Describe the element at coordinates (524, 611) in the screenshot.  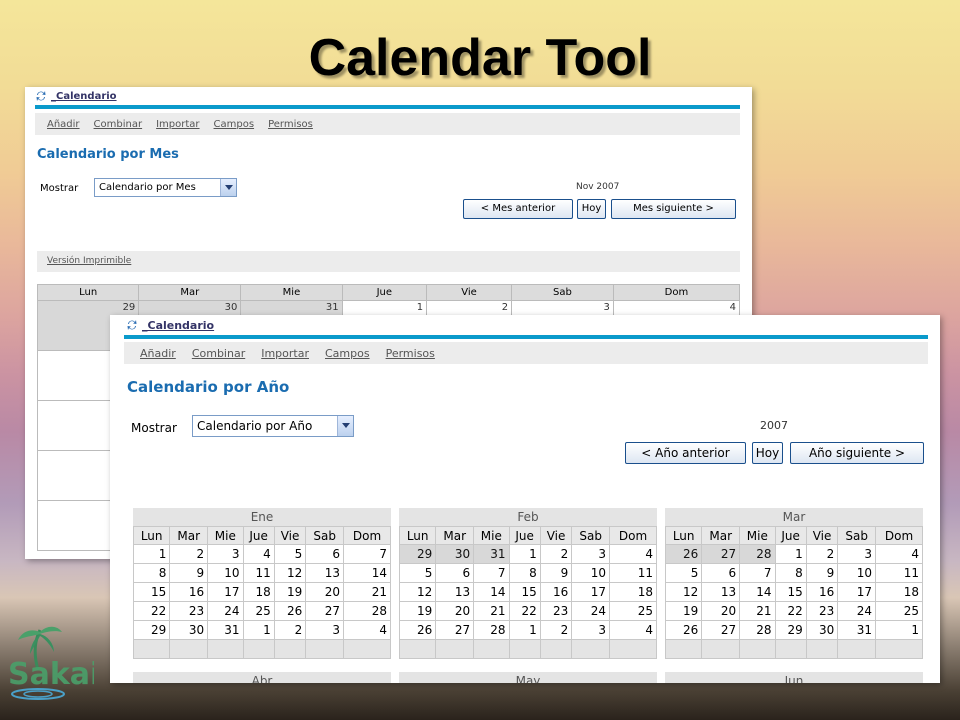
I see `day-cell: 22` at that location.